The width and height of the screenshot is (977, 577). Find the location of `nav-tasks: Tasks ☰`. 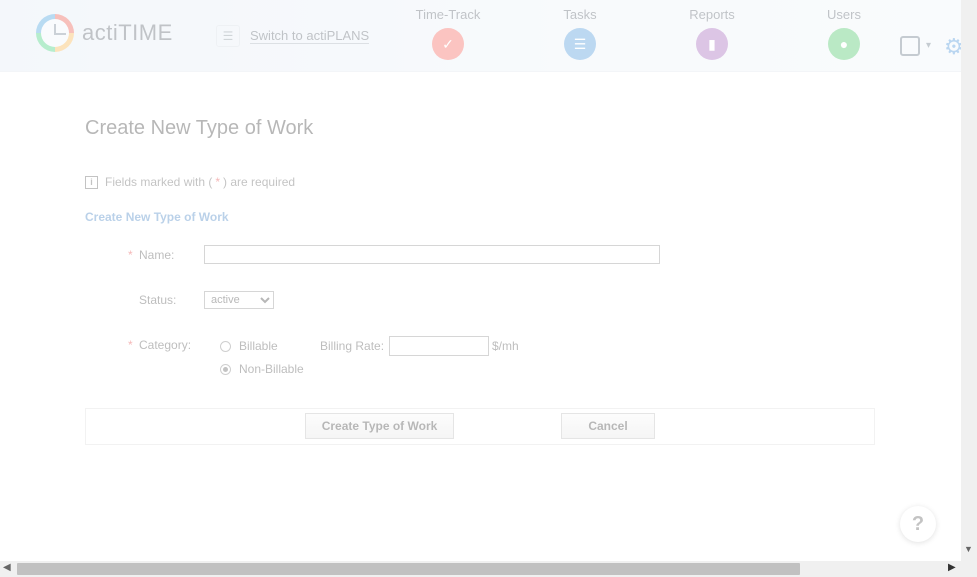

nav-tasks: Tasks ☰ is located at coordinates (580, 33).